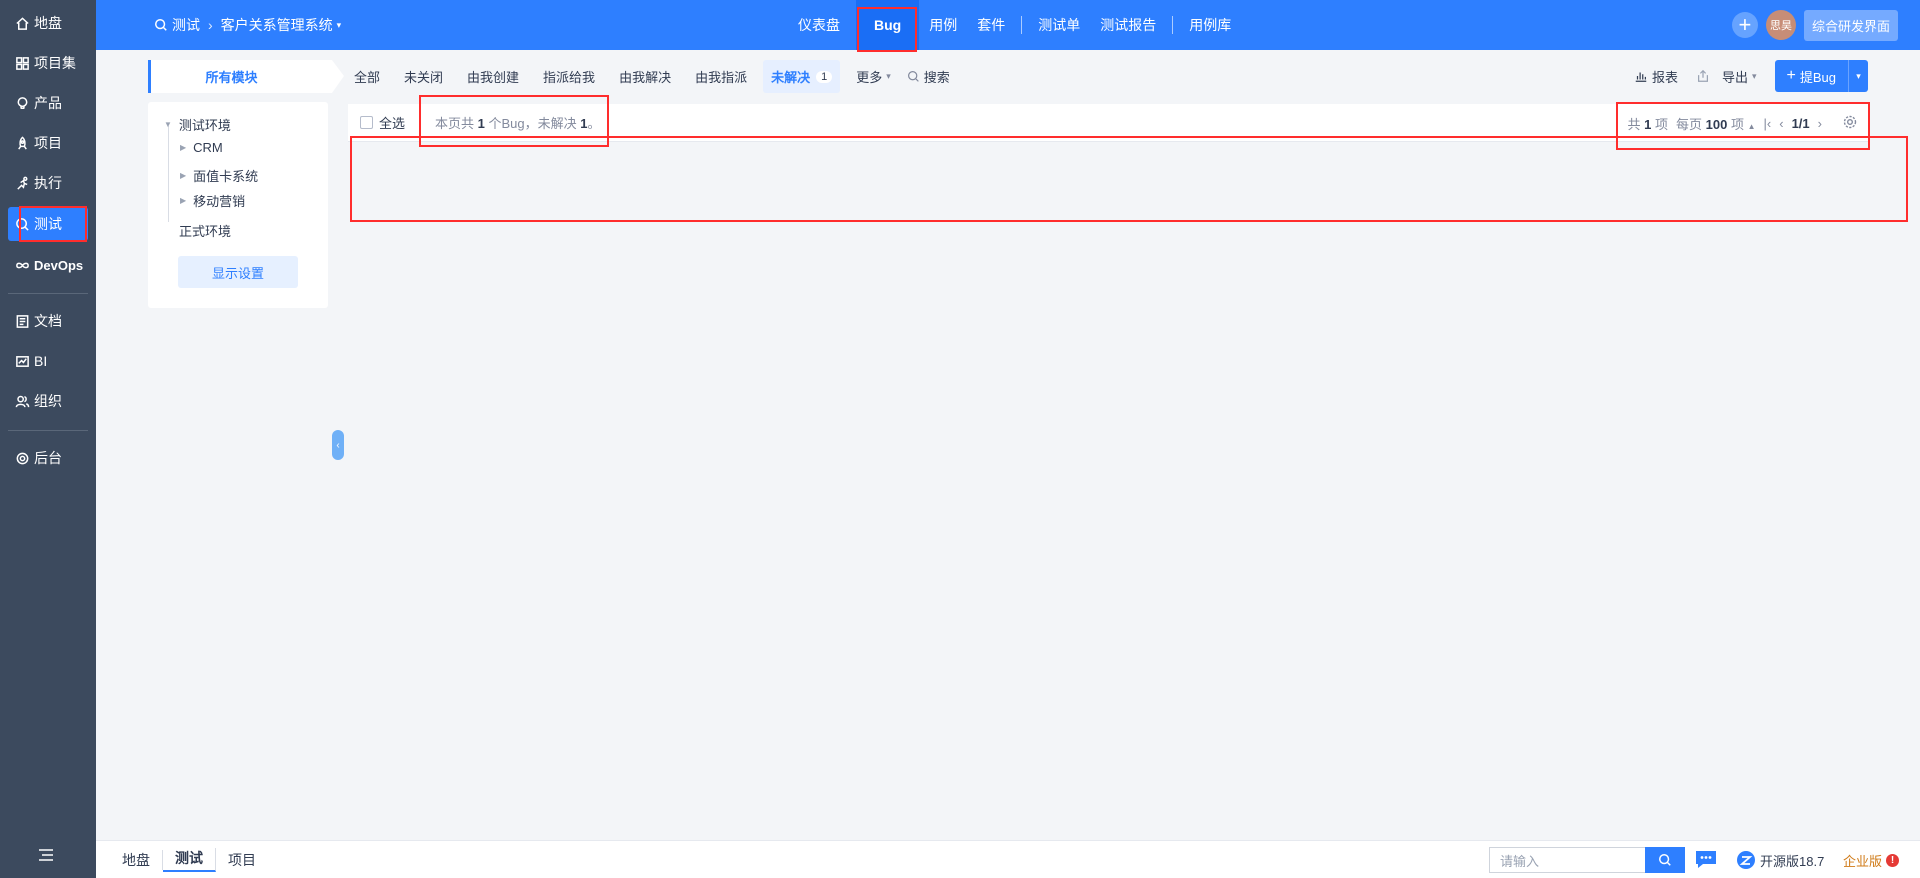  Describe the element at coordinates (1567, 860) in the screenshot. I see `bottom-search-input: 请输入` at that location.